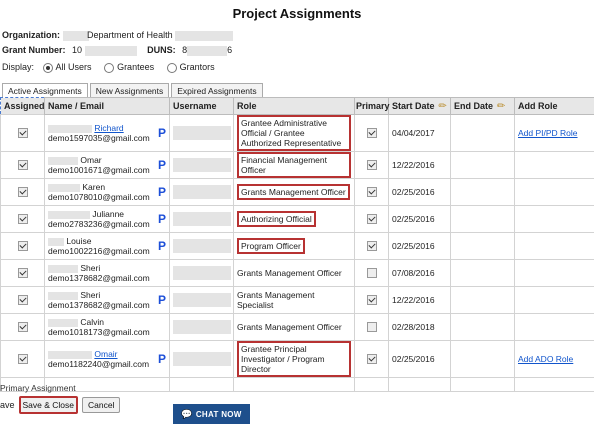  What do you see at coordinates (99, 322) in the screenshot?
I see `name-line: Calvin` at bounding box center [99, 322].